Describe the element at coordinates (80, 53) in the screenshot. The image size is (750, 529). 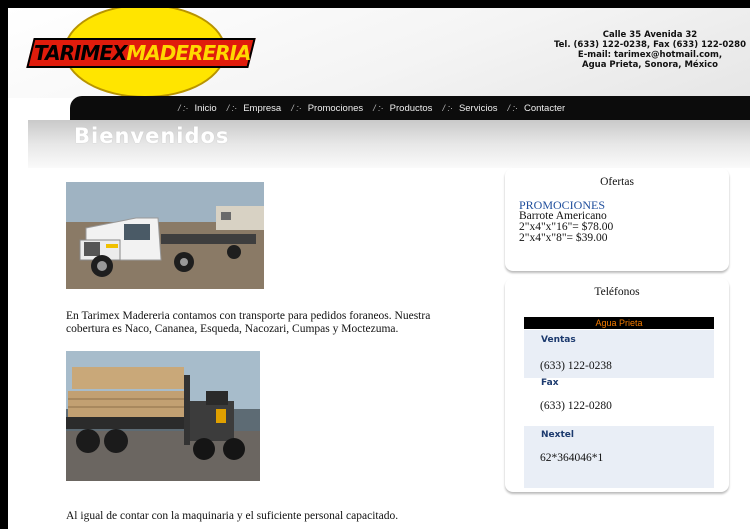
I see `logo-part1: TARIMEX` at that location.